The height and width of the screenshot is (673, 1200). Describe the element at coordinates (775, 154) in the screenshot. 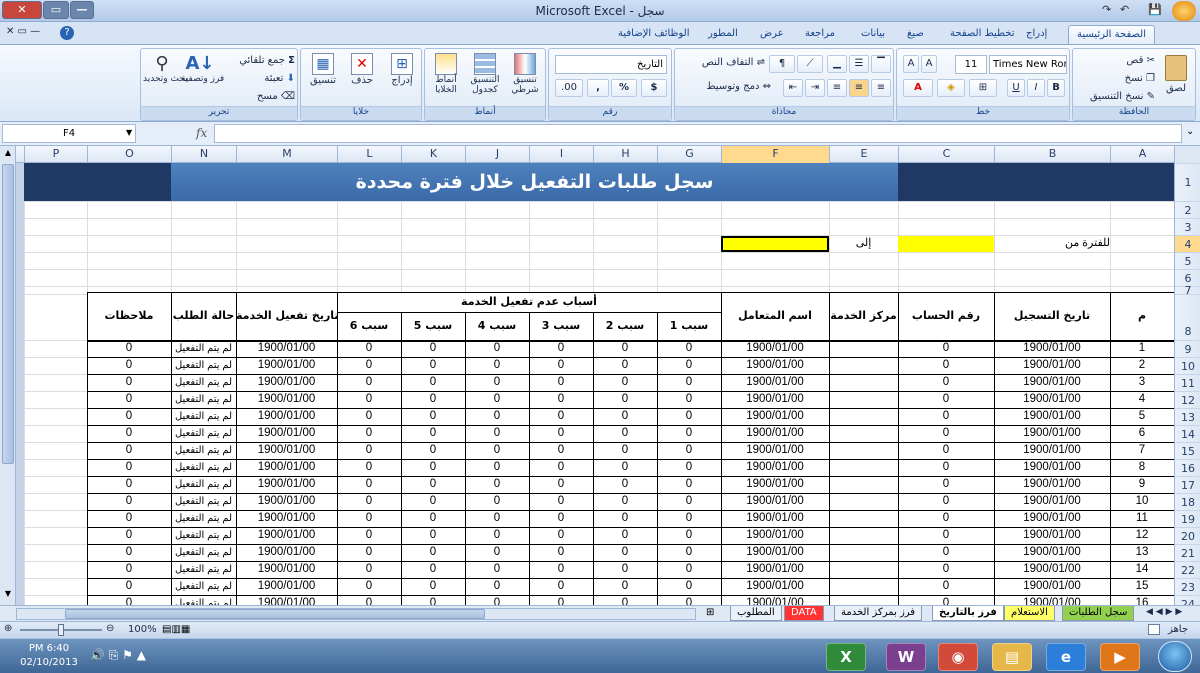

I see `column-header-f: F` at that location.